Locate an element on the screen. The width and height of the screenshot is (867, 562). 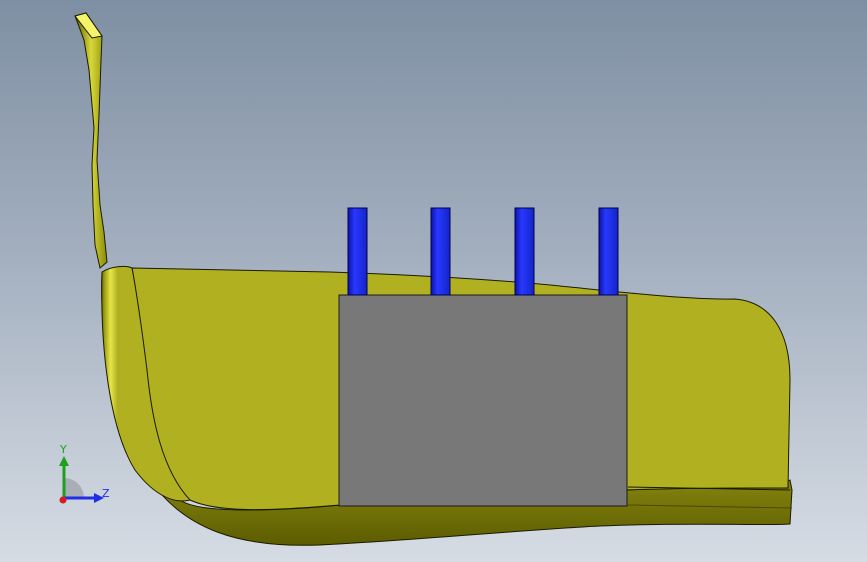
x-axis-icon is located at coordinates (63, 500).